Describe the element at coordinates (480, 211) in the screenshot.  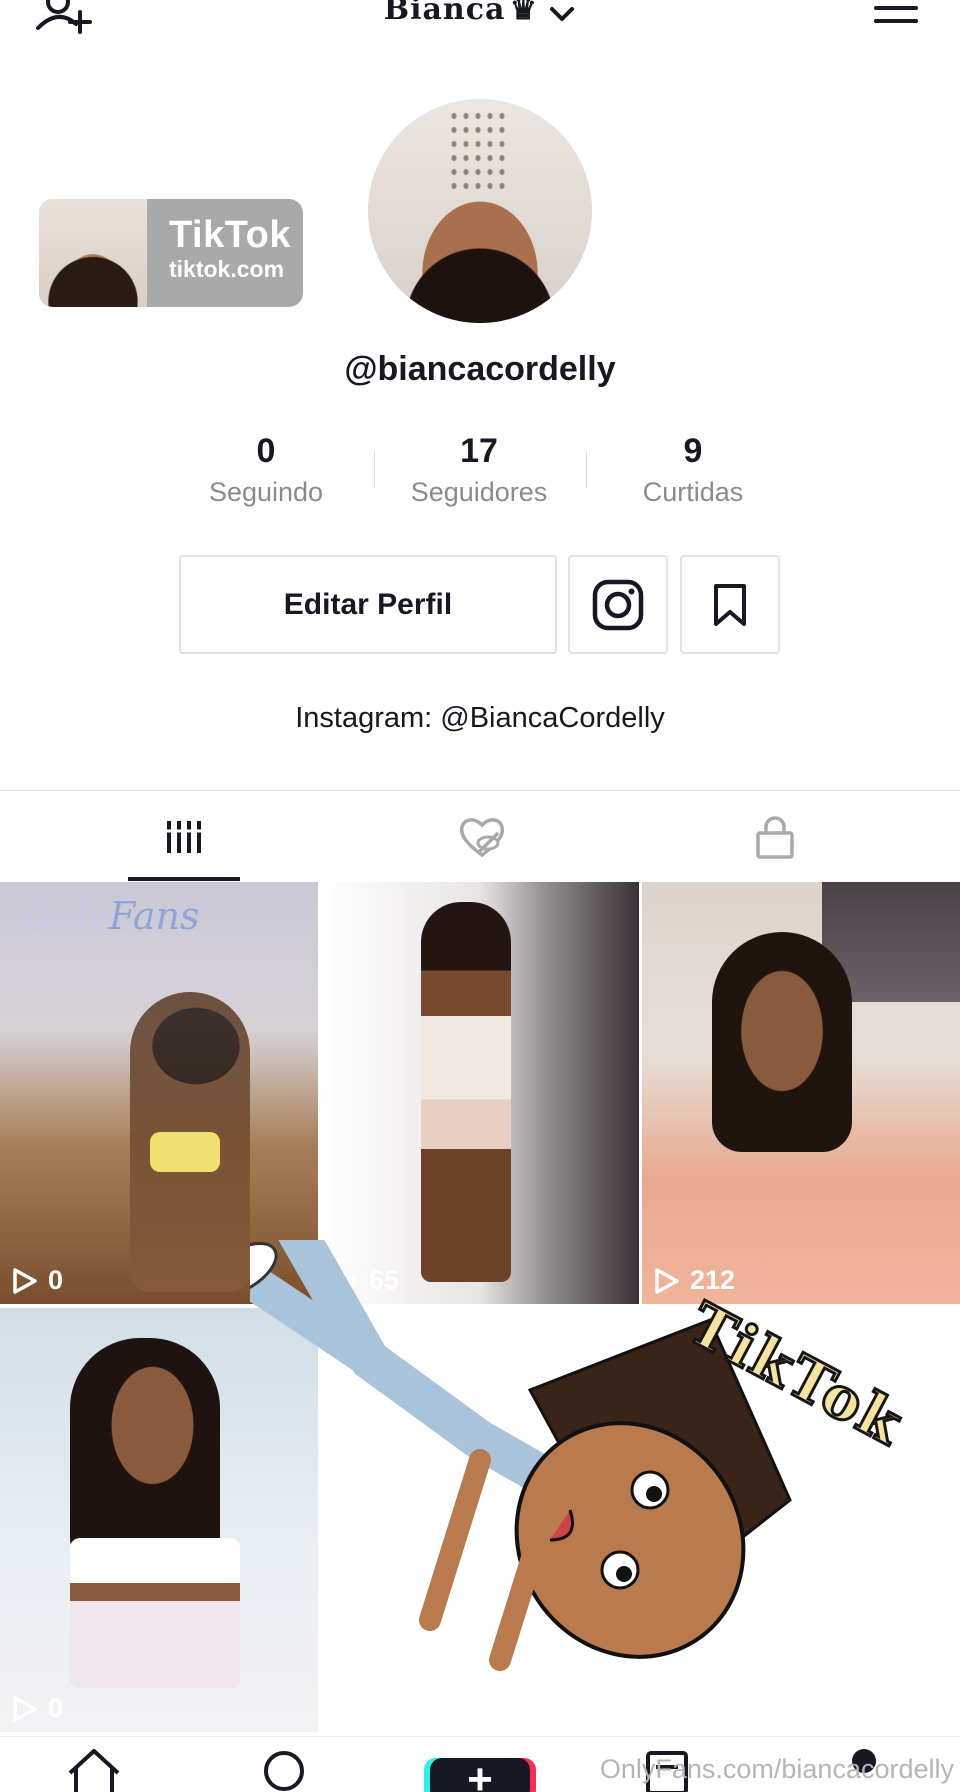
I see `avatar` at that location.